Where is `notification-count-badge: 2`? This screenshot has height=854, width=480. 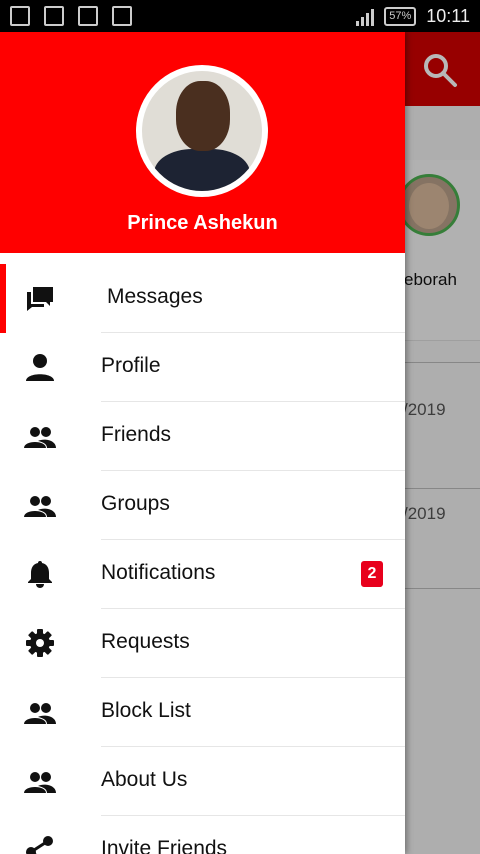 notification-count-badge: 2 is located at coordinates (372, 574).